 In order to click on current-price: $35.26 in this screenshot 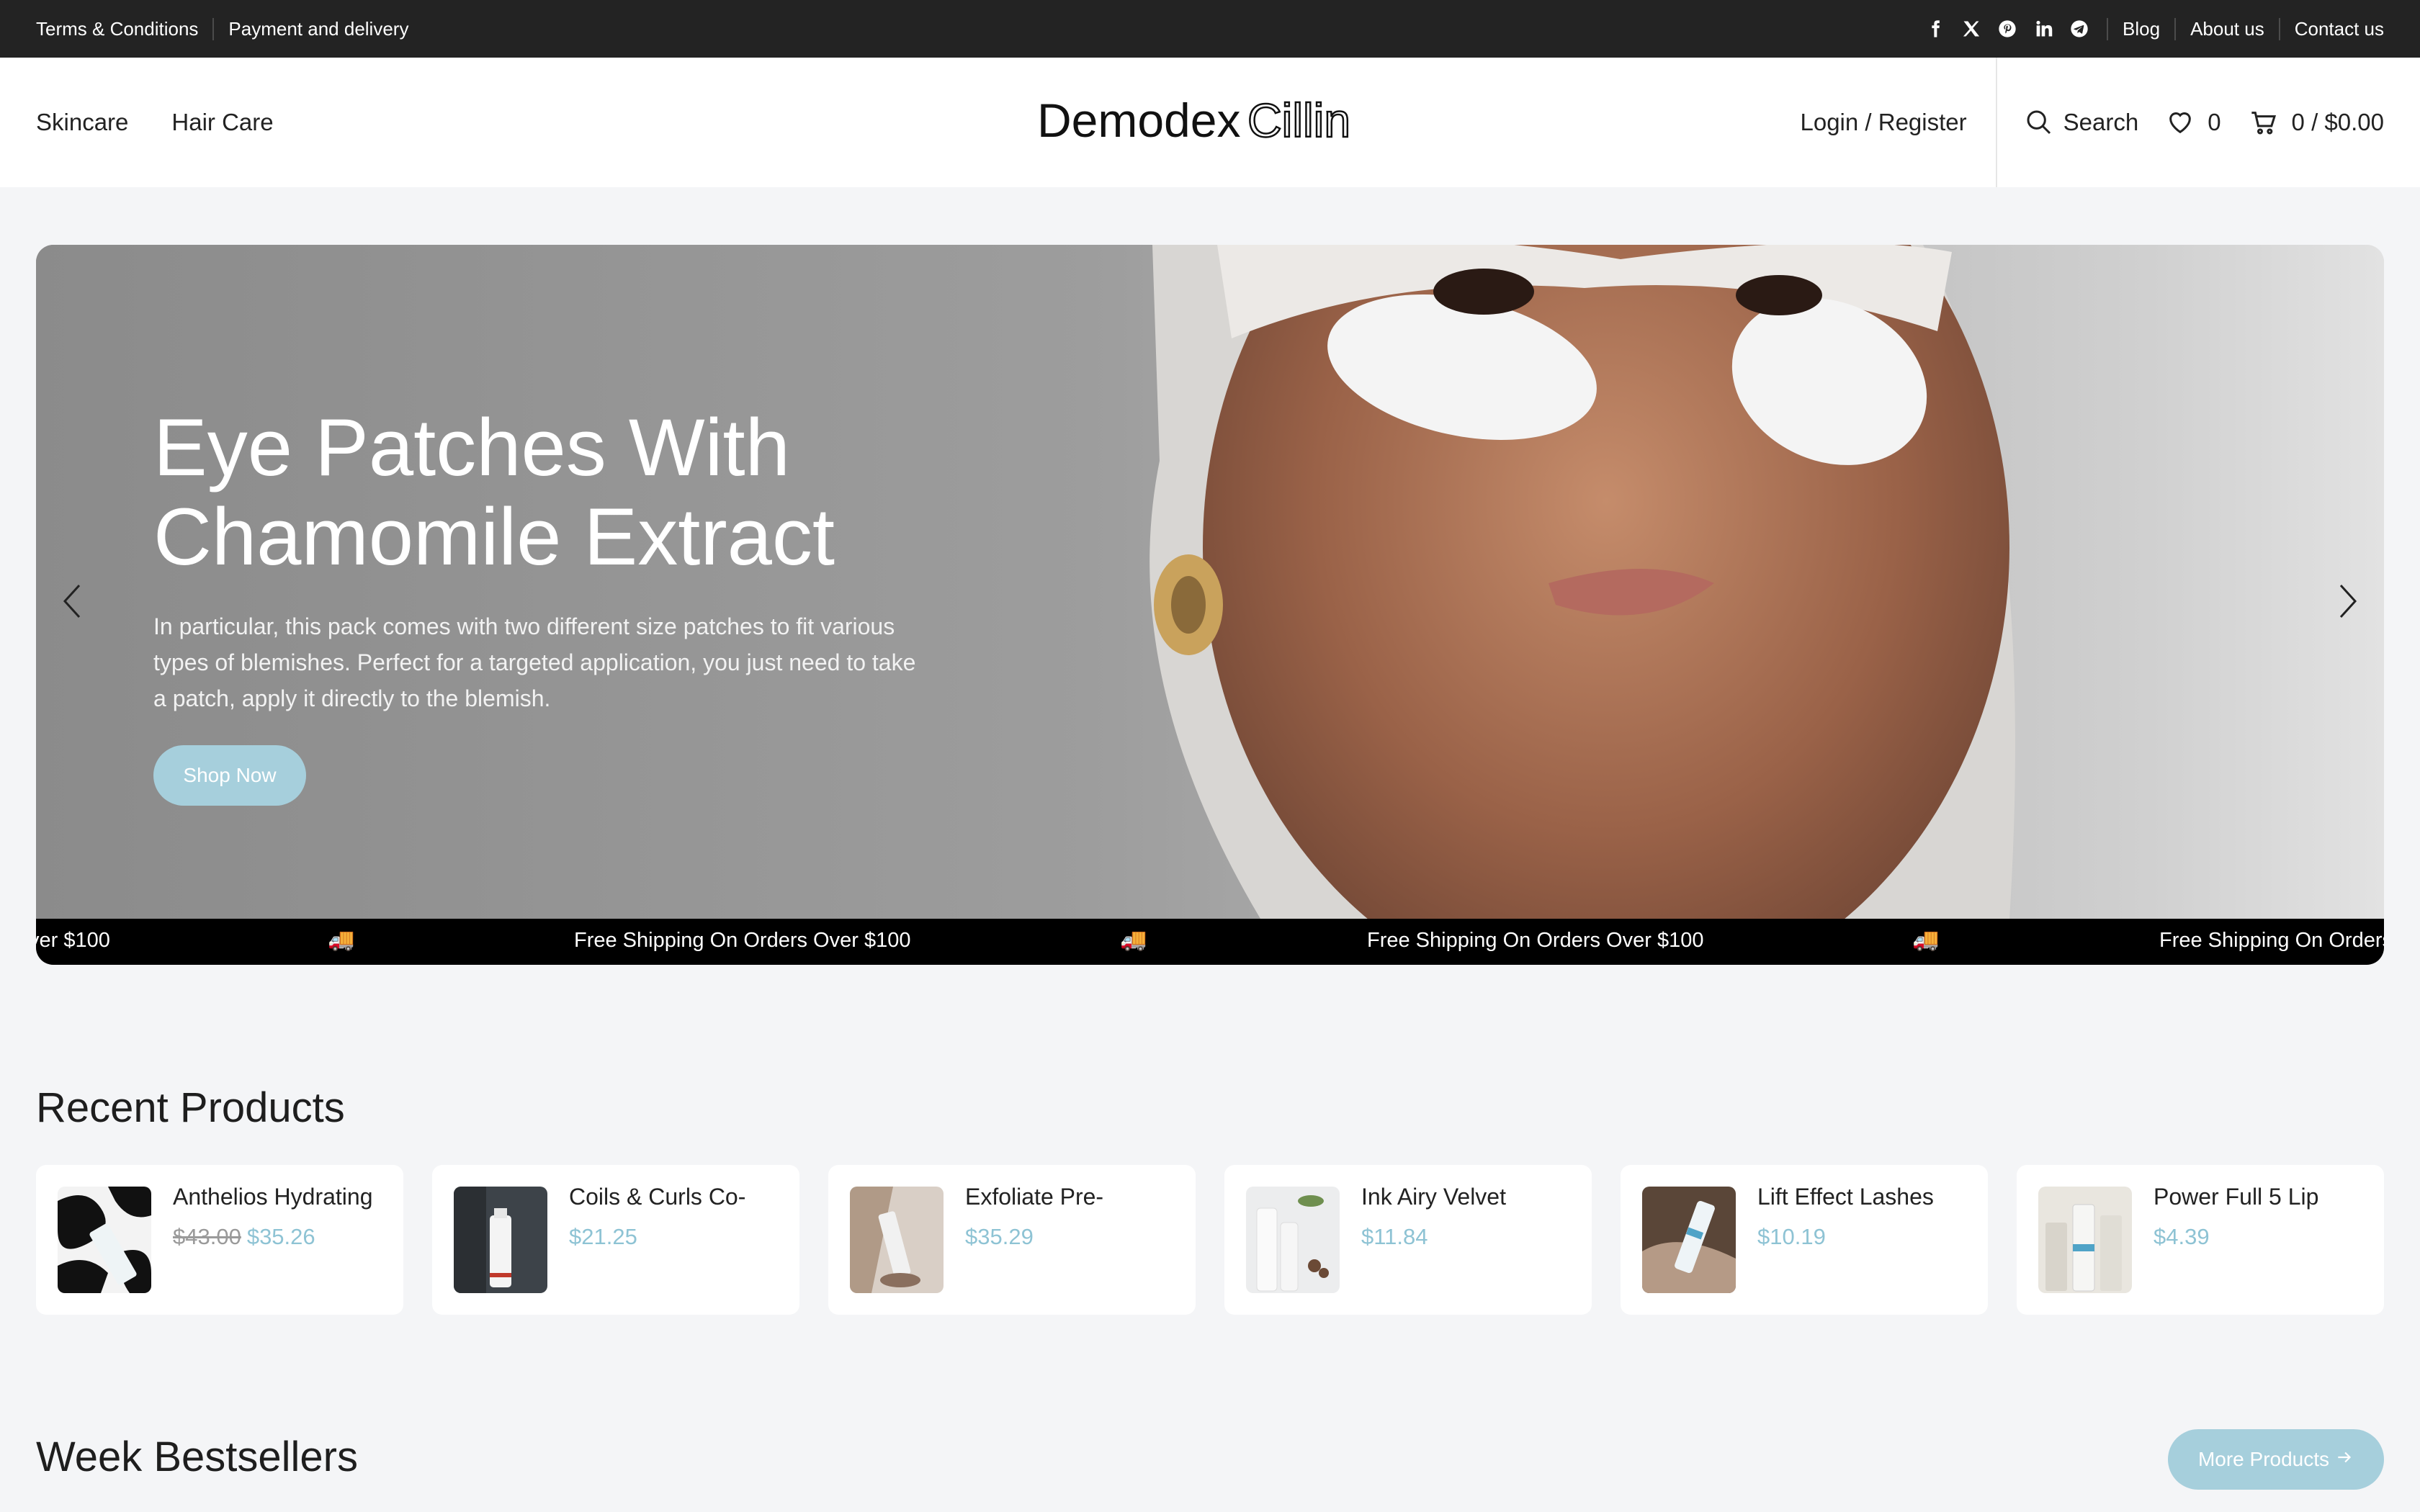, I will do `click(280, 1236)`.